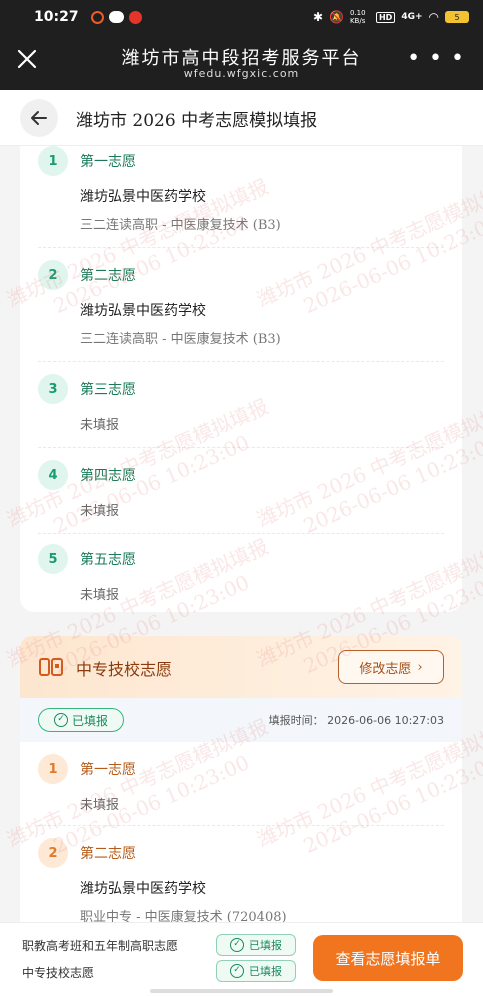 The height and width of the screenshot is (996, 483). Describe the element at coordinates (241, 991) in the screenshot. I see `home-indicator` at that location.